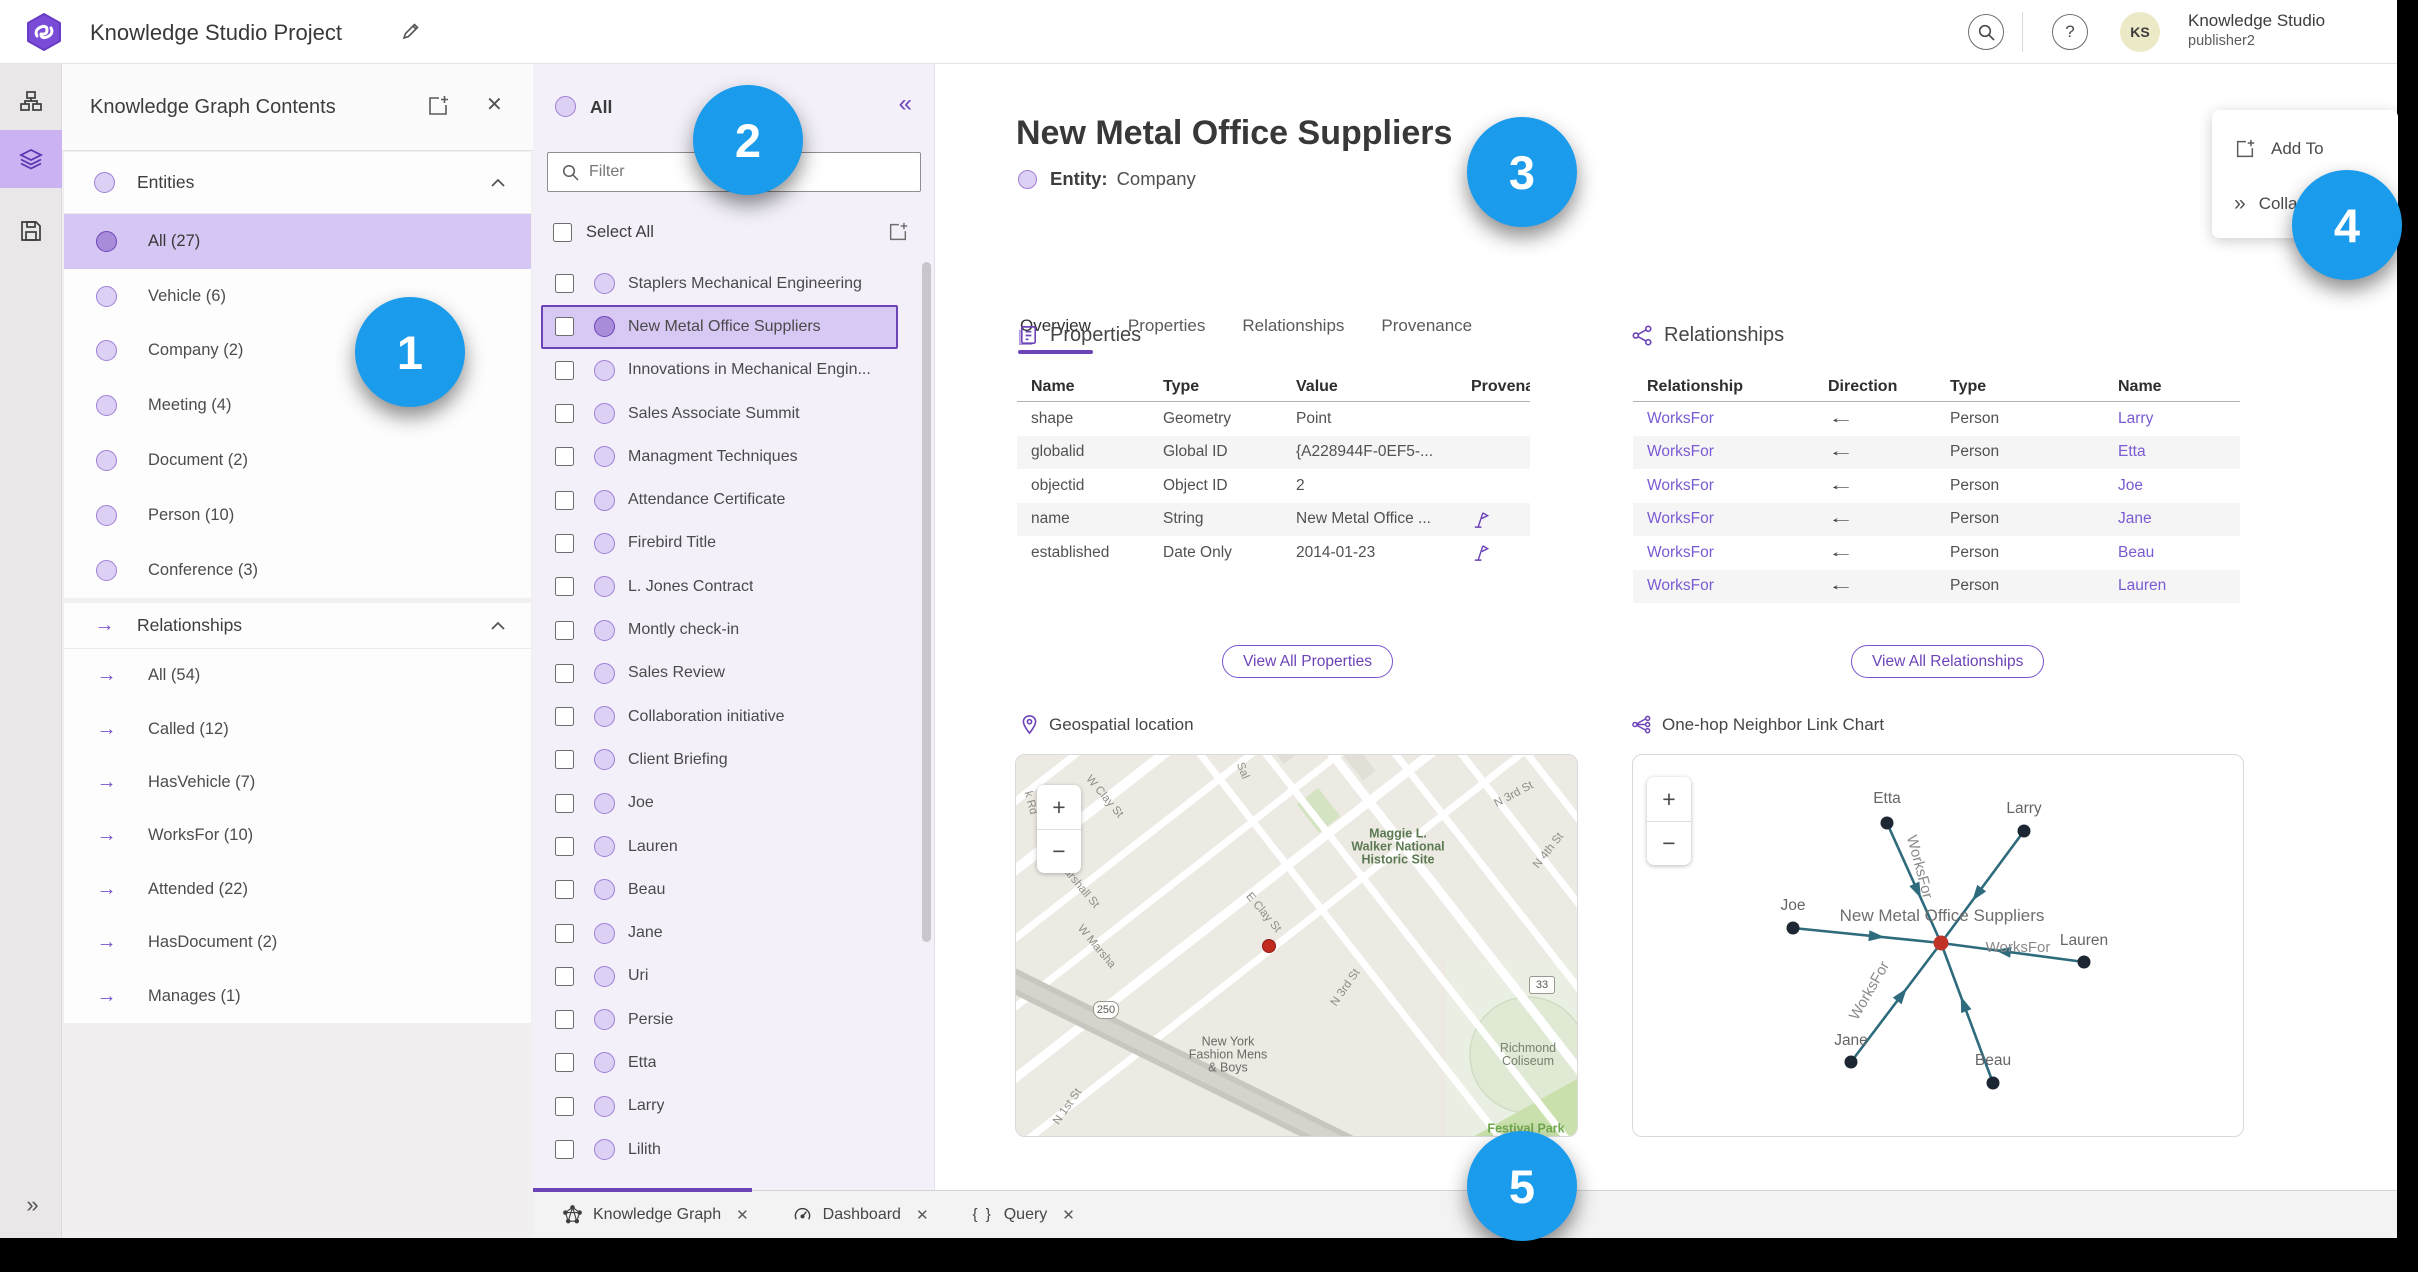 This screenshot has height=1272, width=2418. What do you see at coordinates (719, 283) in the screenshot?
I see `list-item: Staplers Mechanical Engineering` at bounding box center [719, 283].